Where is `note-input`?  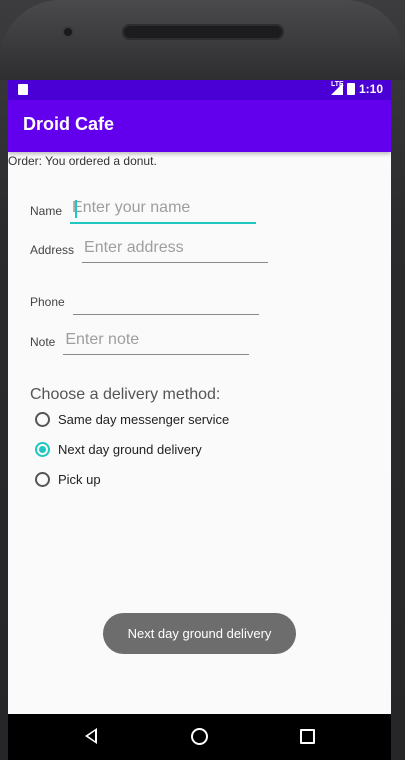 note-input is located at coordinates (156, 342).